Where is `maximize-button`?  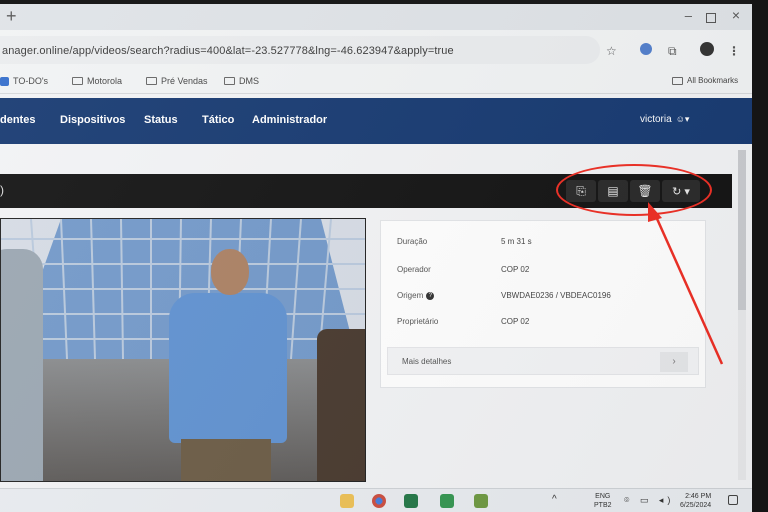 maximize-button is located at coordinates (711, 18).